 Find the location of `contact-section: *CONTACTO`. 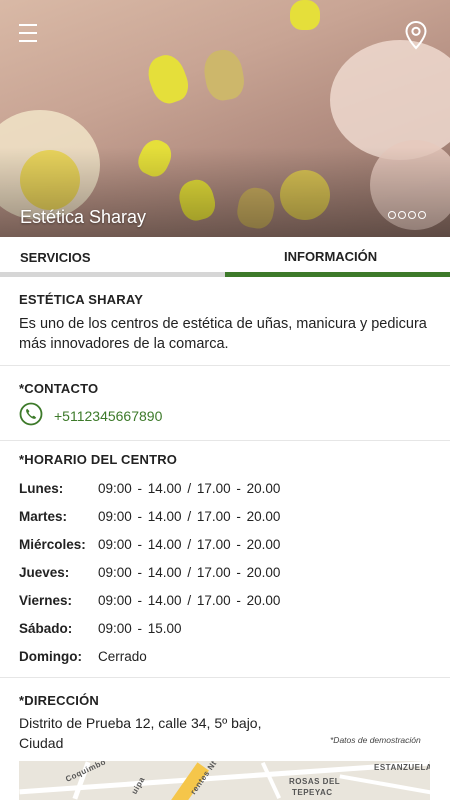

contact-section: *CONTACTO is located at coordinates (225, 403).